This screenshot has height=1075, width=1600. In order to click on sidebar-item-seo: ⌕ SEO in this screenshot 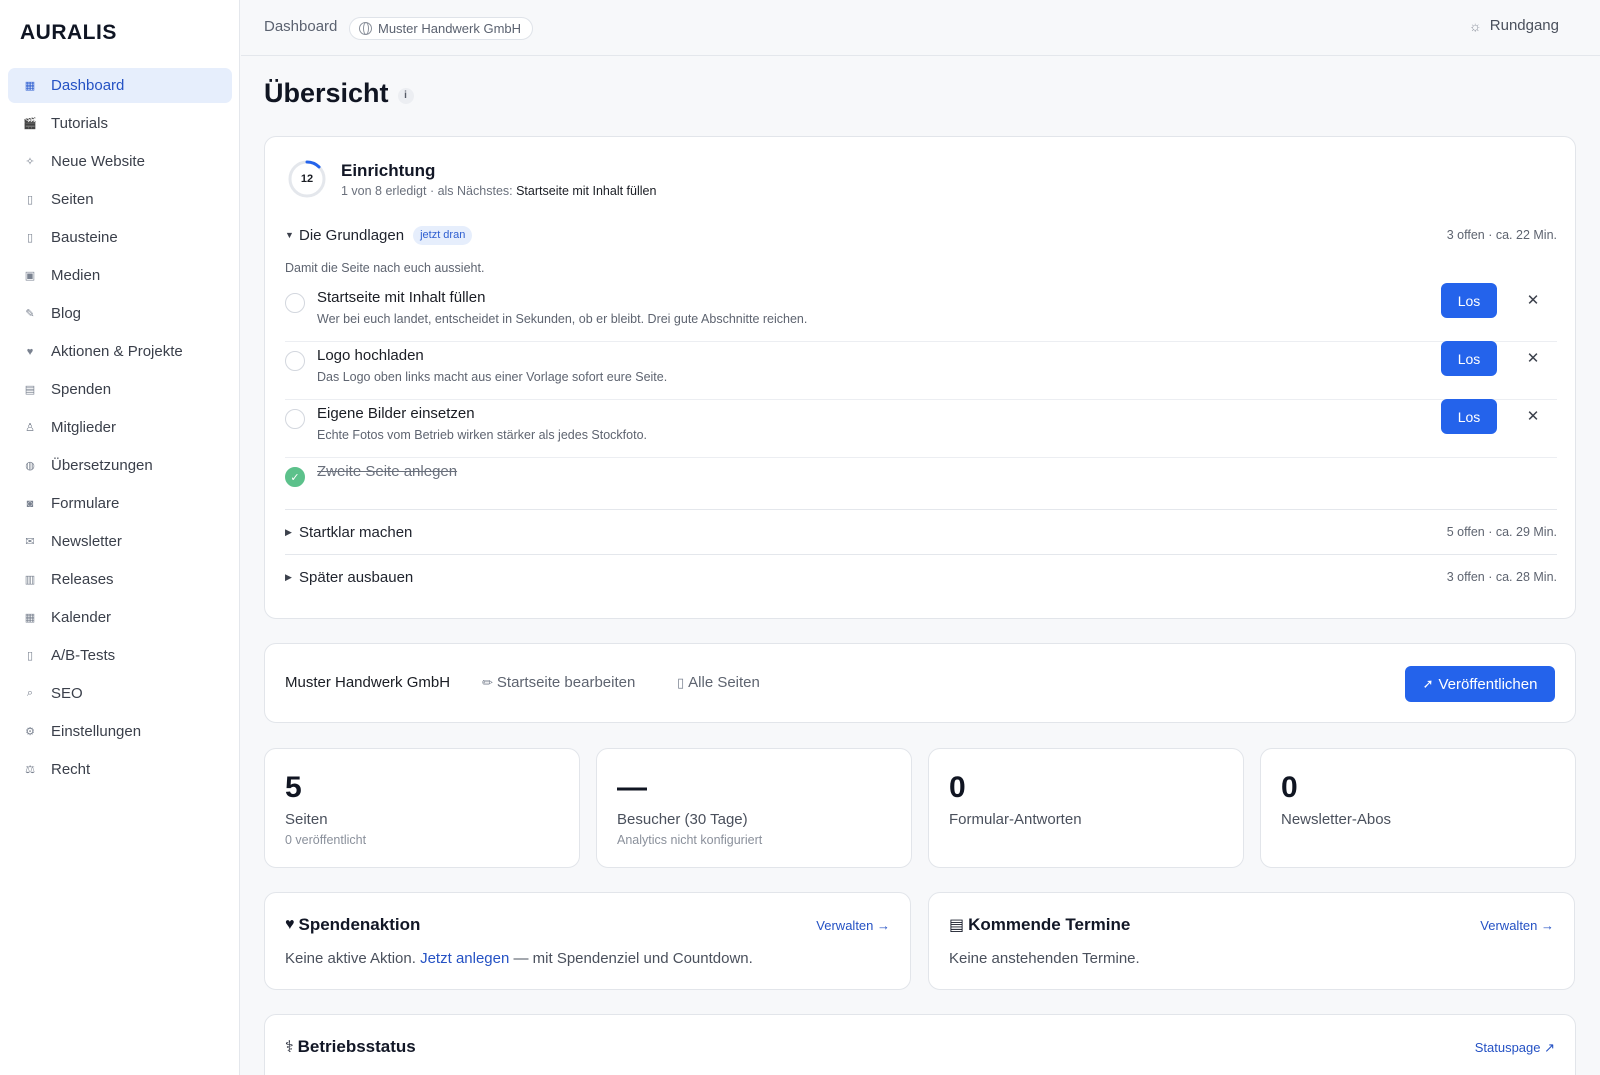, I will do `click(120, 693)`.